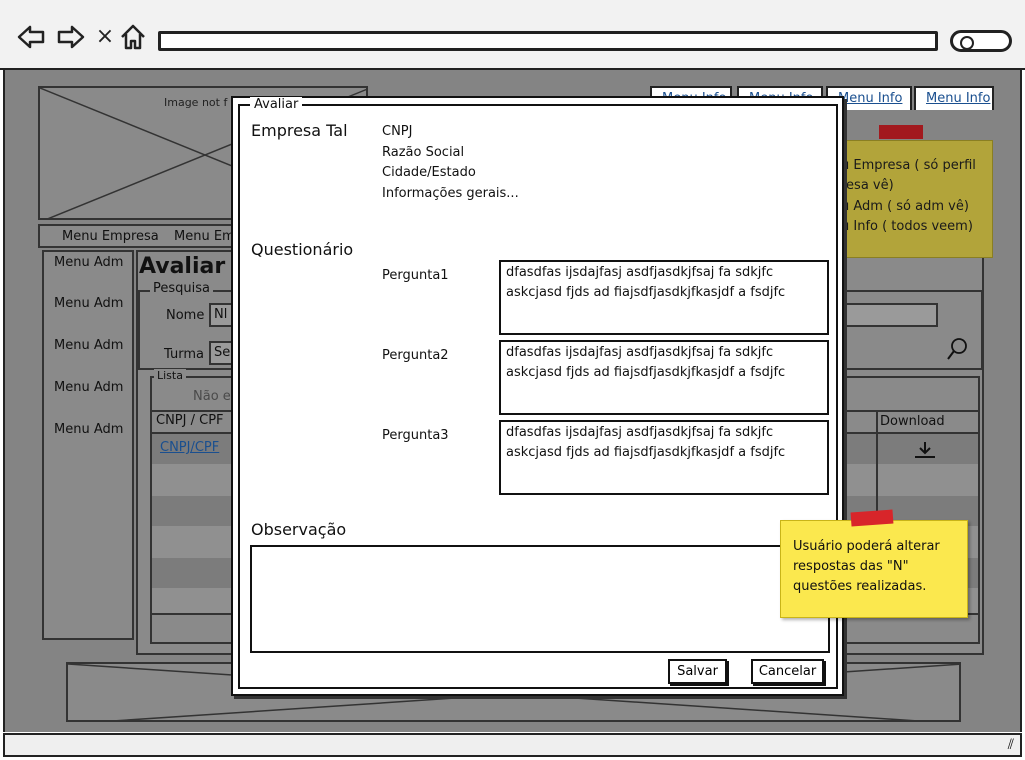  What do you see at coordinates (1011, 745) in the screenshot?
I see `resize-grip-icon: ⫽` at bounding box center [1011, 745].